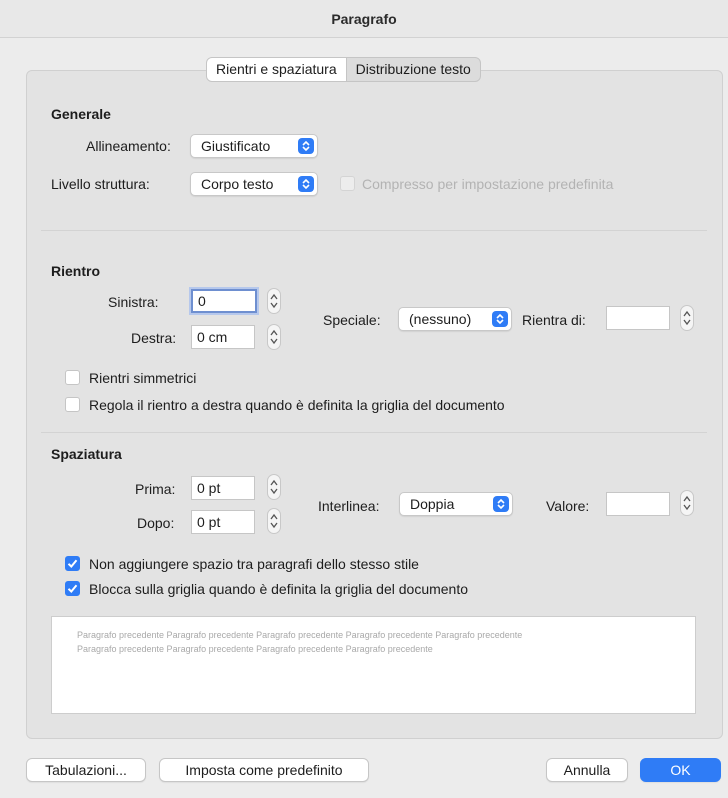  Describe the element at coordinates (72, 404) in the screenshot. I see `regola-rientro-checkbox` at that location.